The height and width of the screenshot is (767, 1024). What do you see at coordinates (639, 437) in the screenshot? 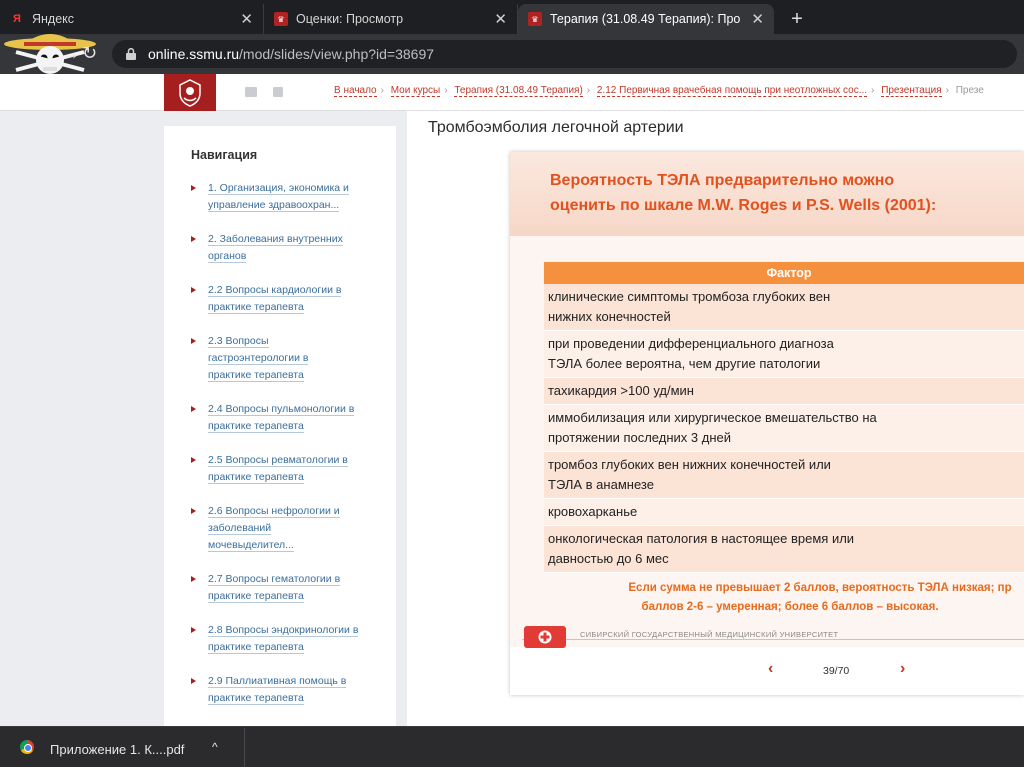
I see `factor-line: протяжении последних 3 дней` at bounding box center [639, 437].